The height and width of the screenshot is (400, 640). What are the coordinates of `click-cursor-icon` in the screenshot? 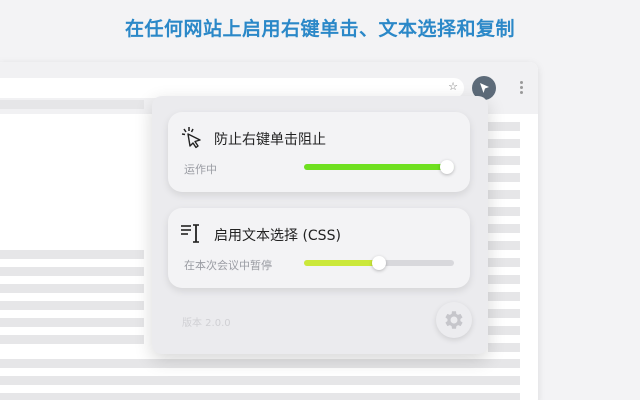 It's located at (192, 138).